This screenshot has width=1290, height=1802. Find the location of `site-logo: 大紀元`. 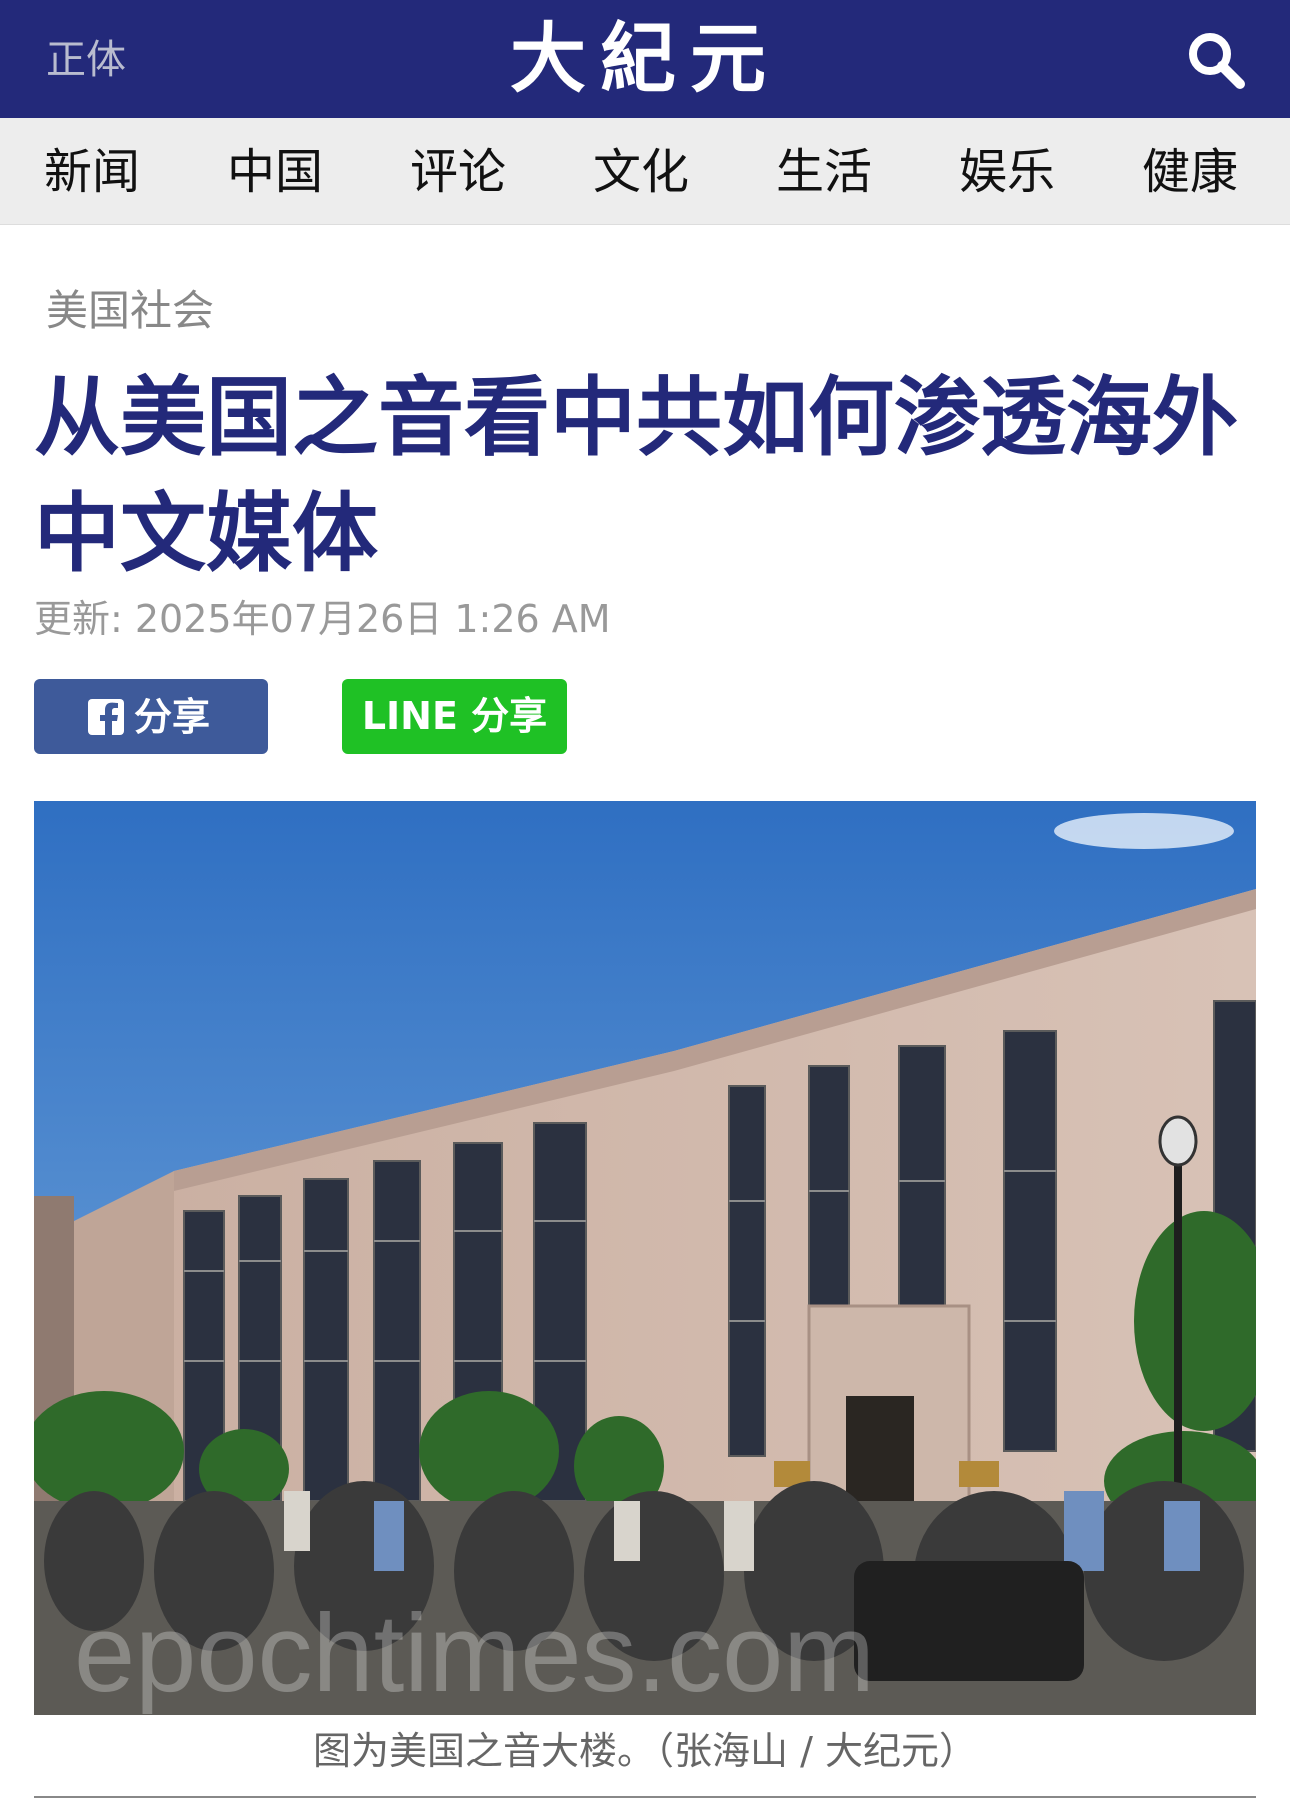

site-logo: 大紀元 is located at coordinates (645, 59).